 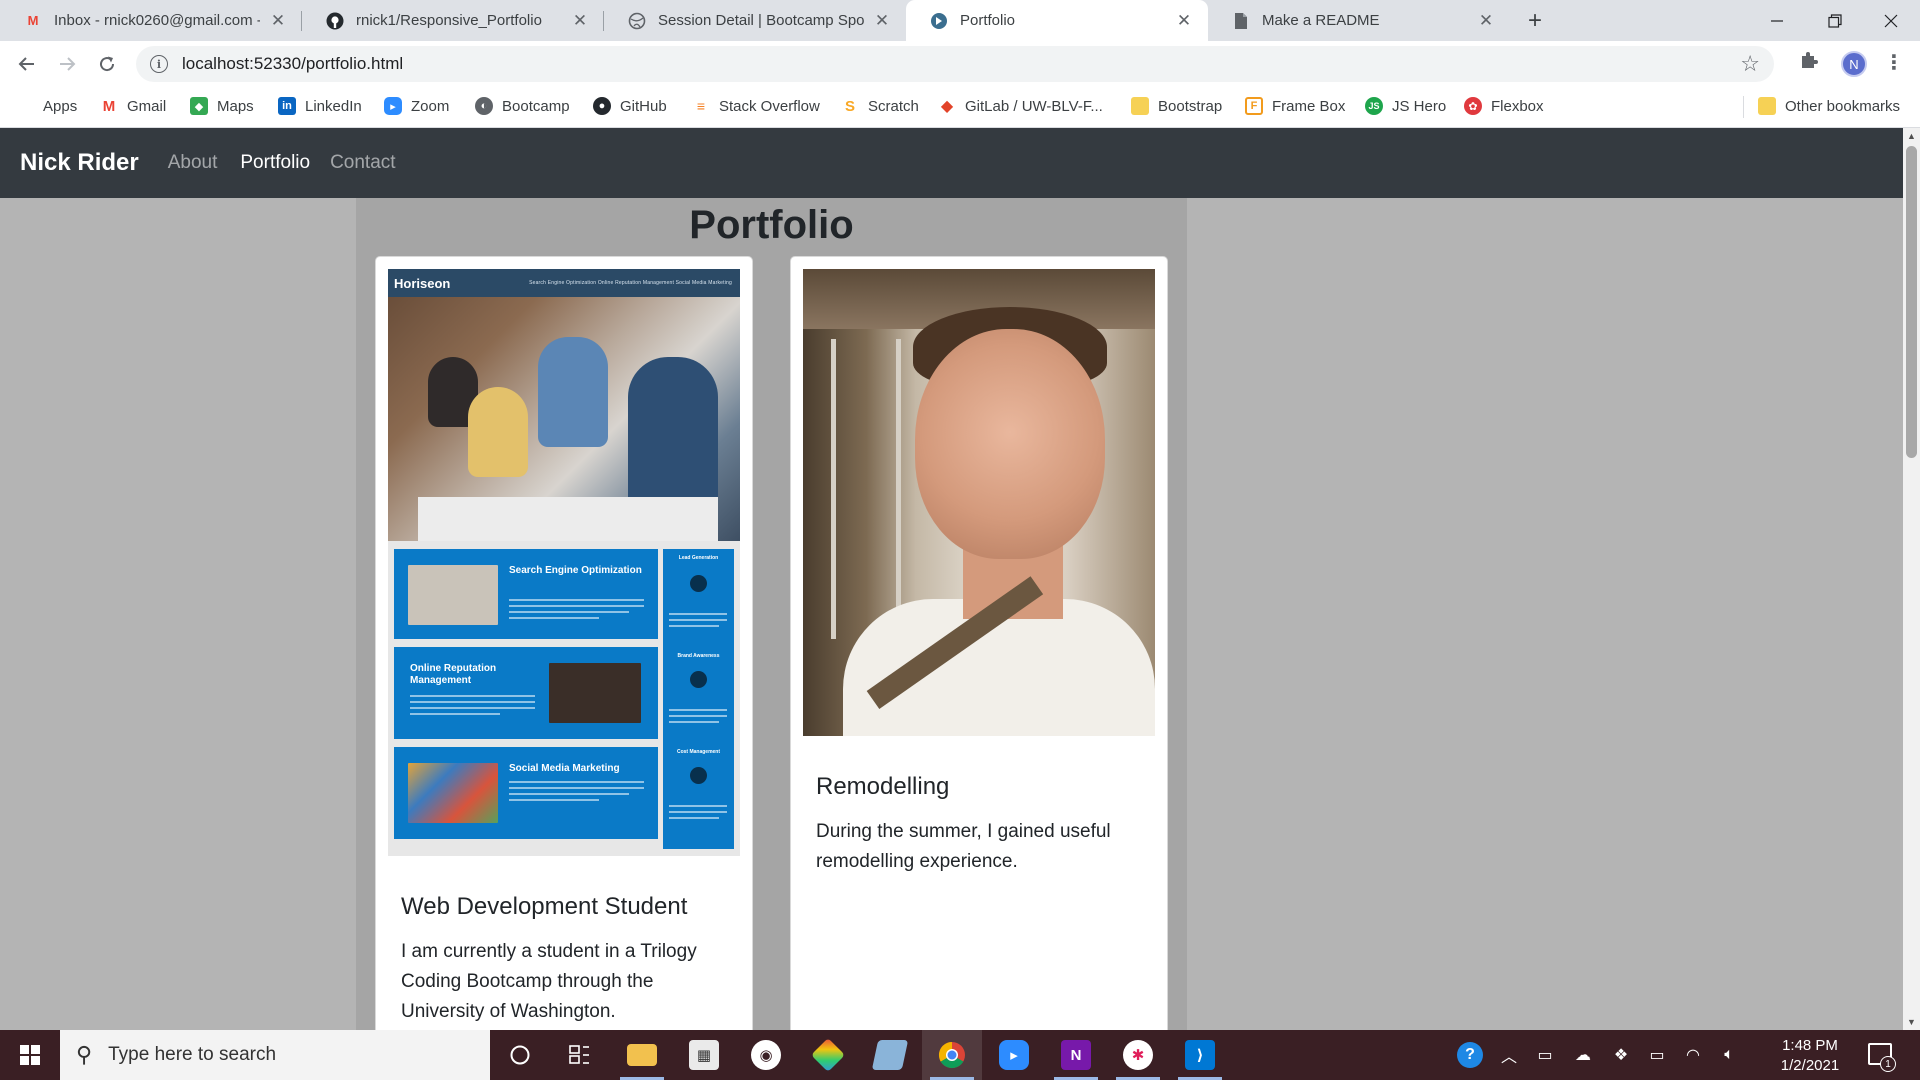 I want to click on tab-portfolio: Portfolio ✕, so click(x=1057, y=20).